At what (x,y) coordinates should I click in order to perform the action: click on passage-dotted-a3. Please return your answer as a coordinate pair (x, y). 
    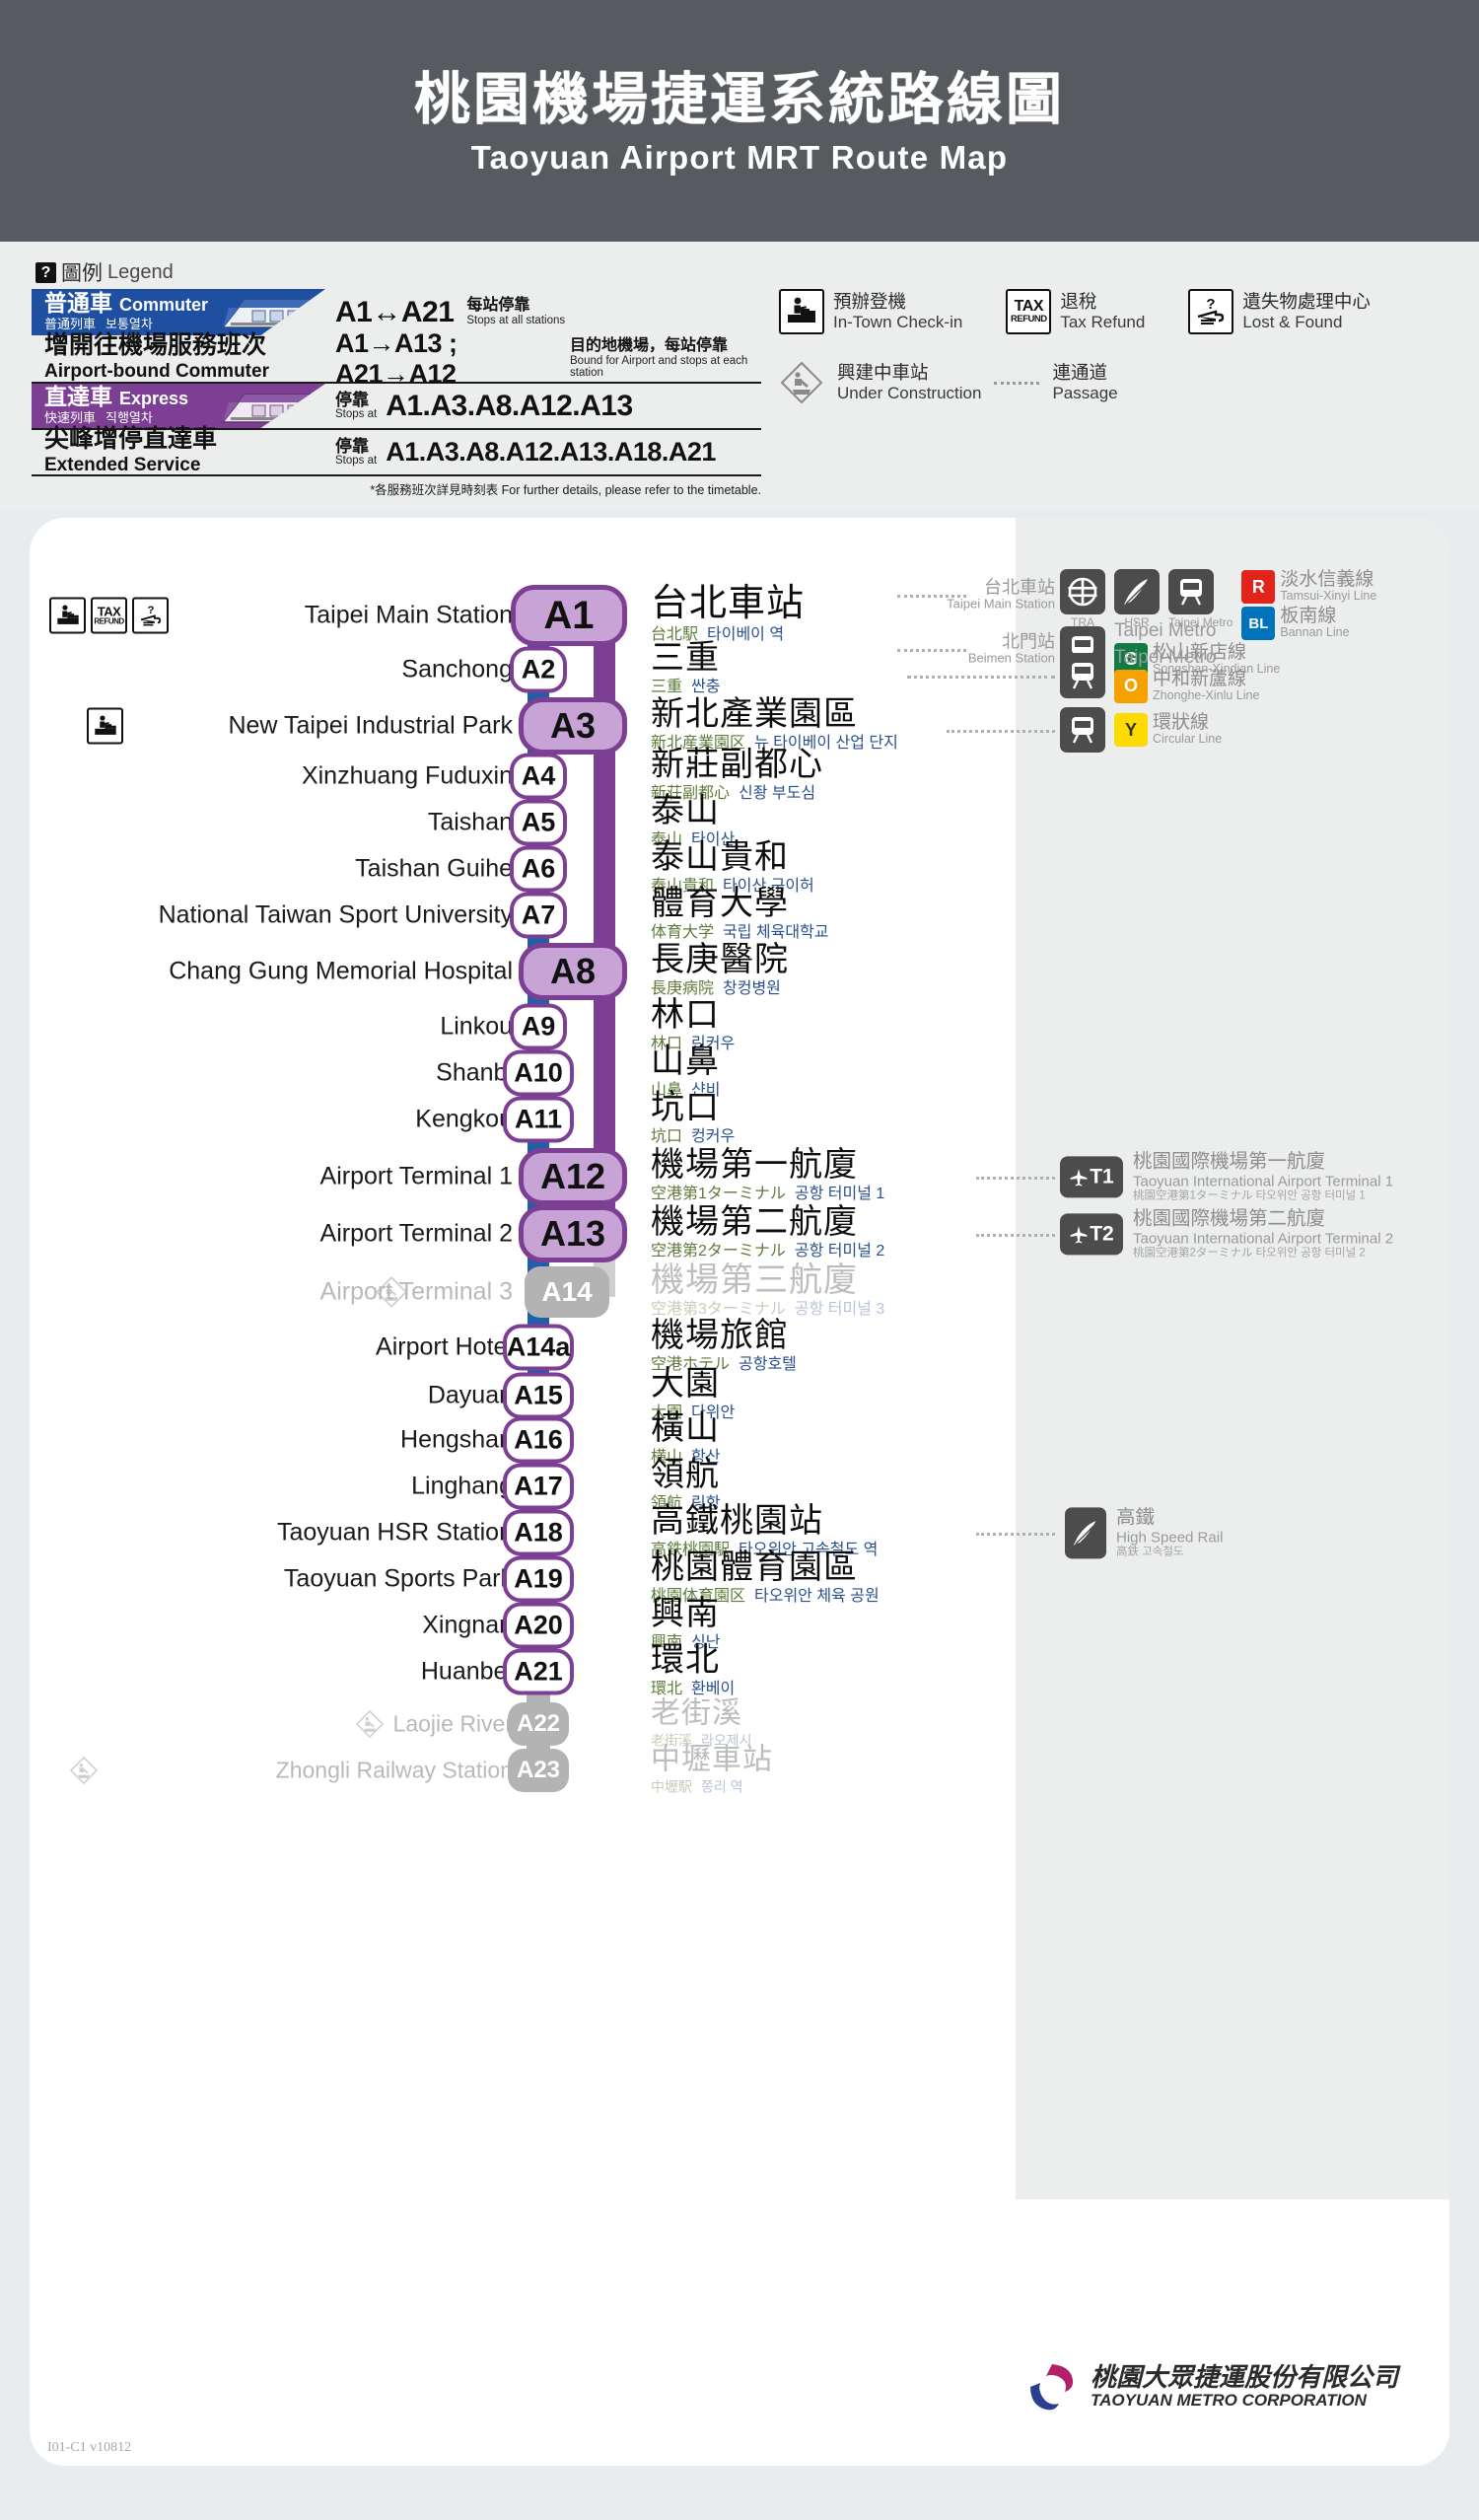
    Looking at the image, I should click on (1001, 731).